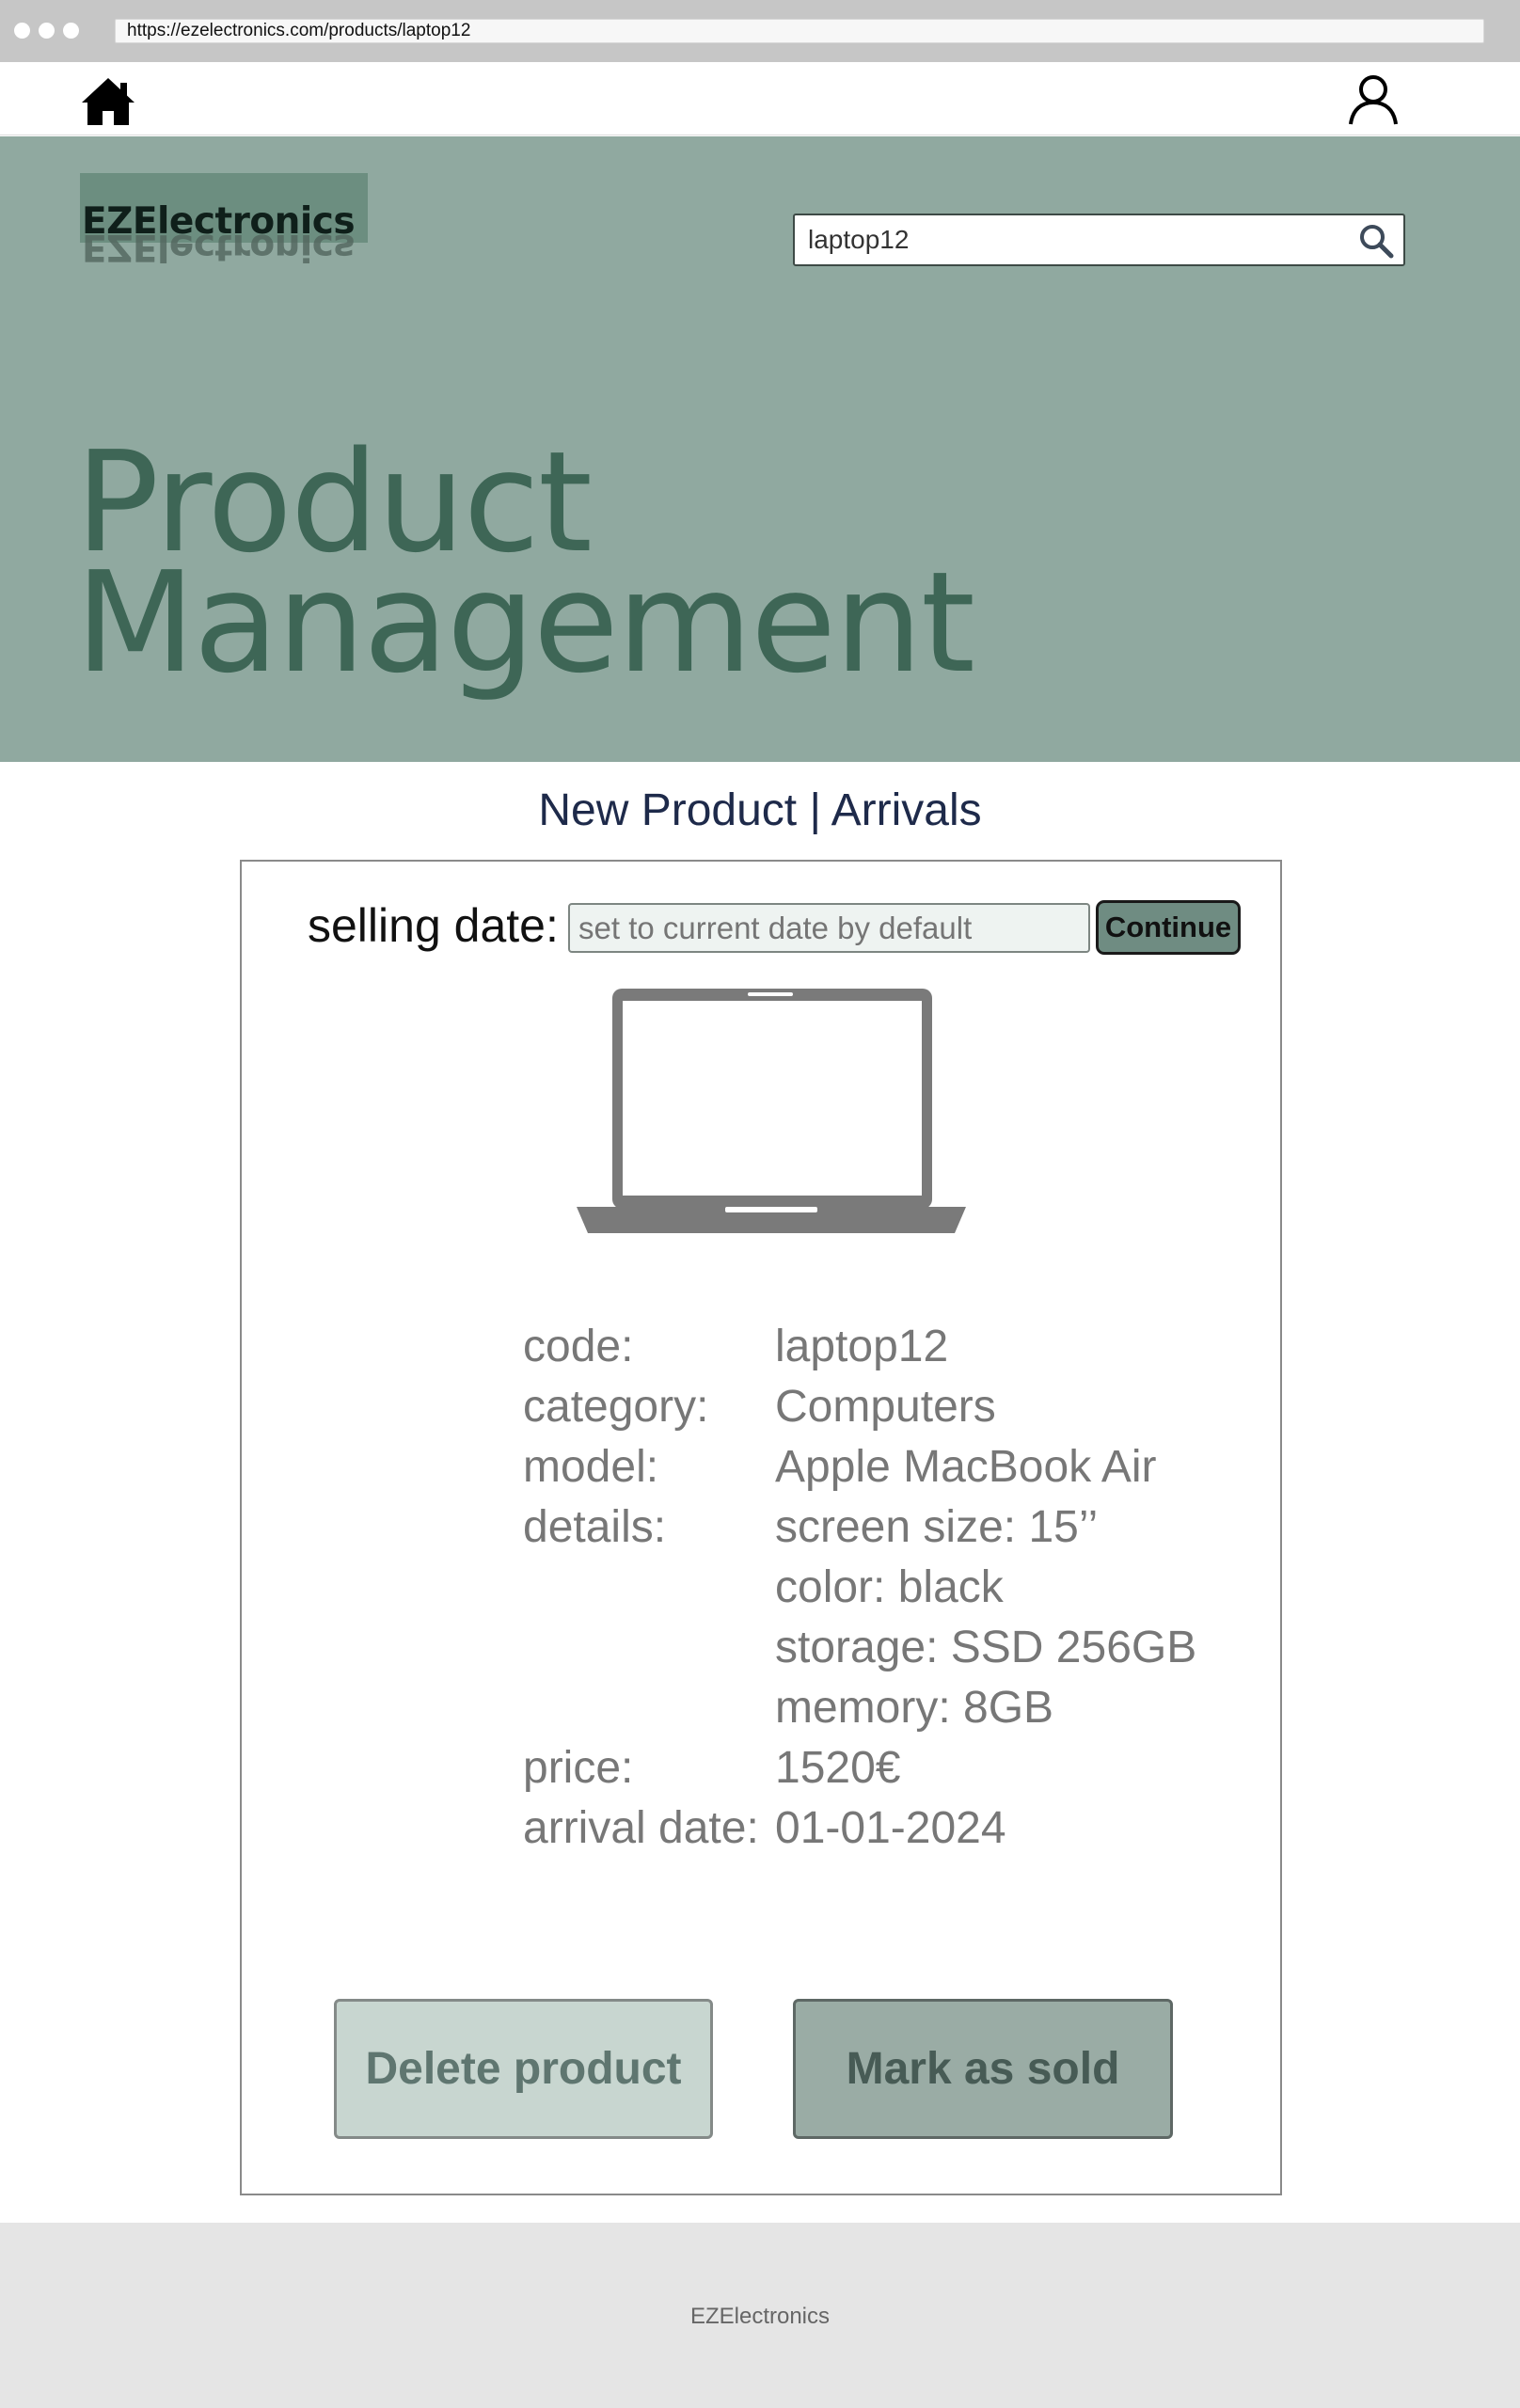 The height and width of the screenshot is (2408, 1520). I want to click on detail-row: memory: 8GB, so click(859, 1708).